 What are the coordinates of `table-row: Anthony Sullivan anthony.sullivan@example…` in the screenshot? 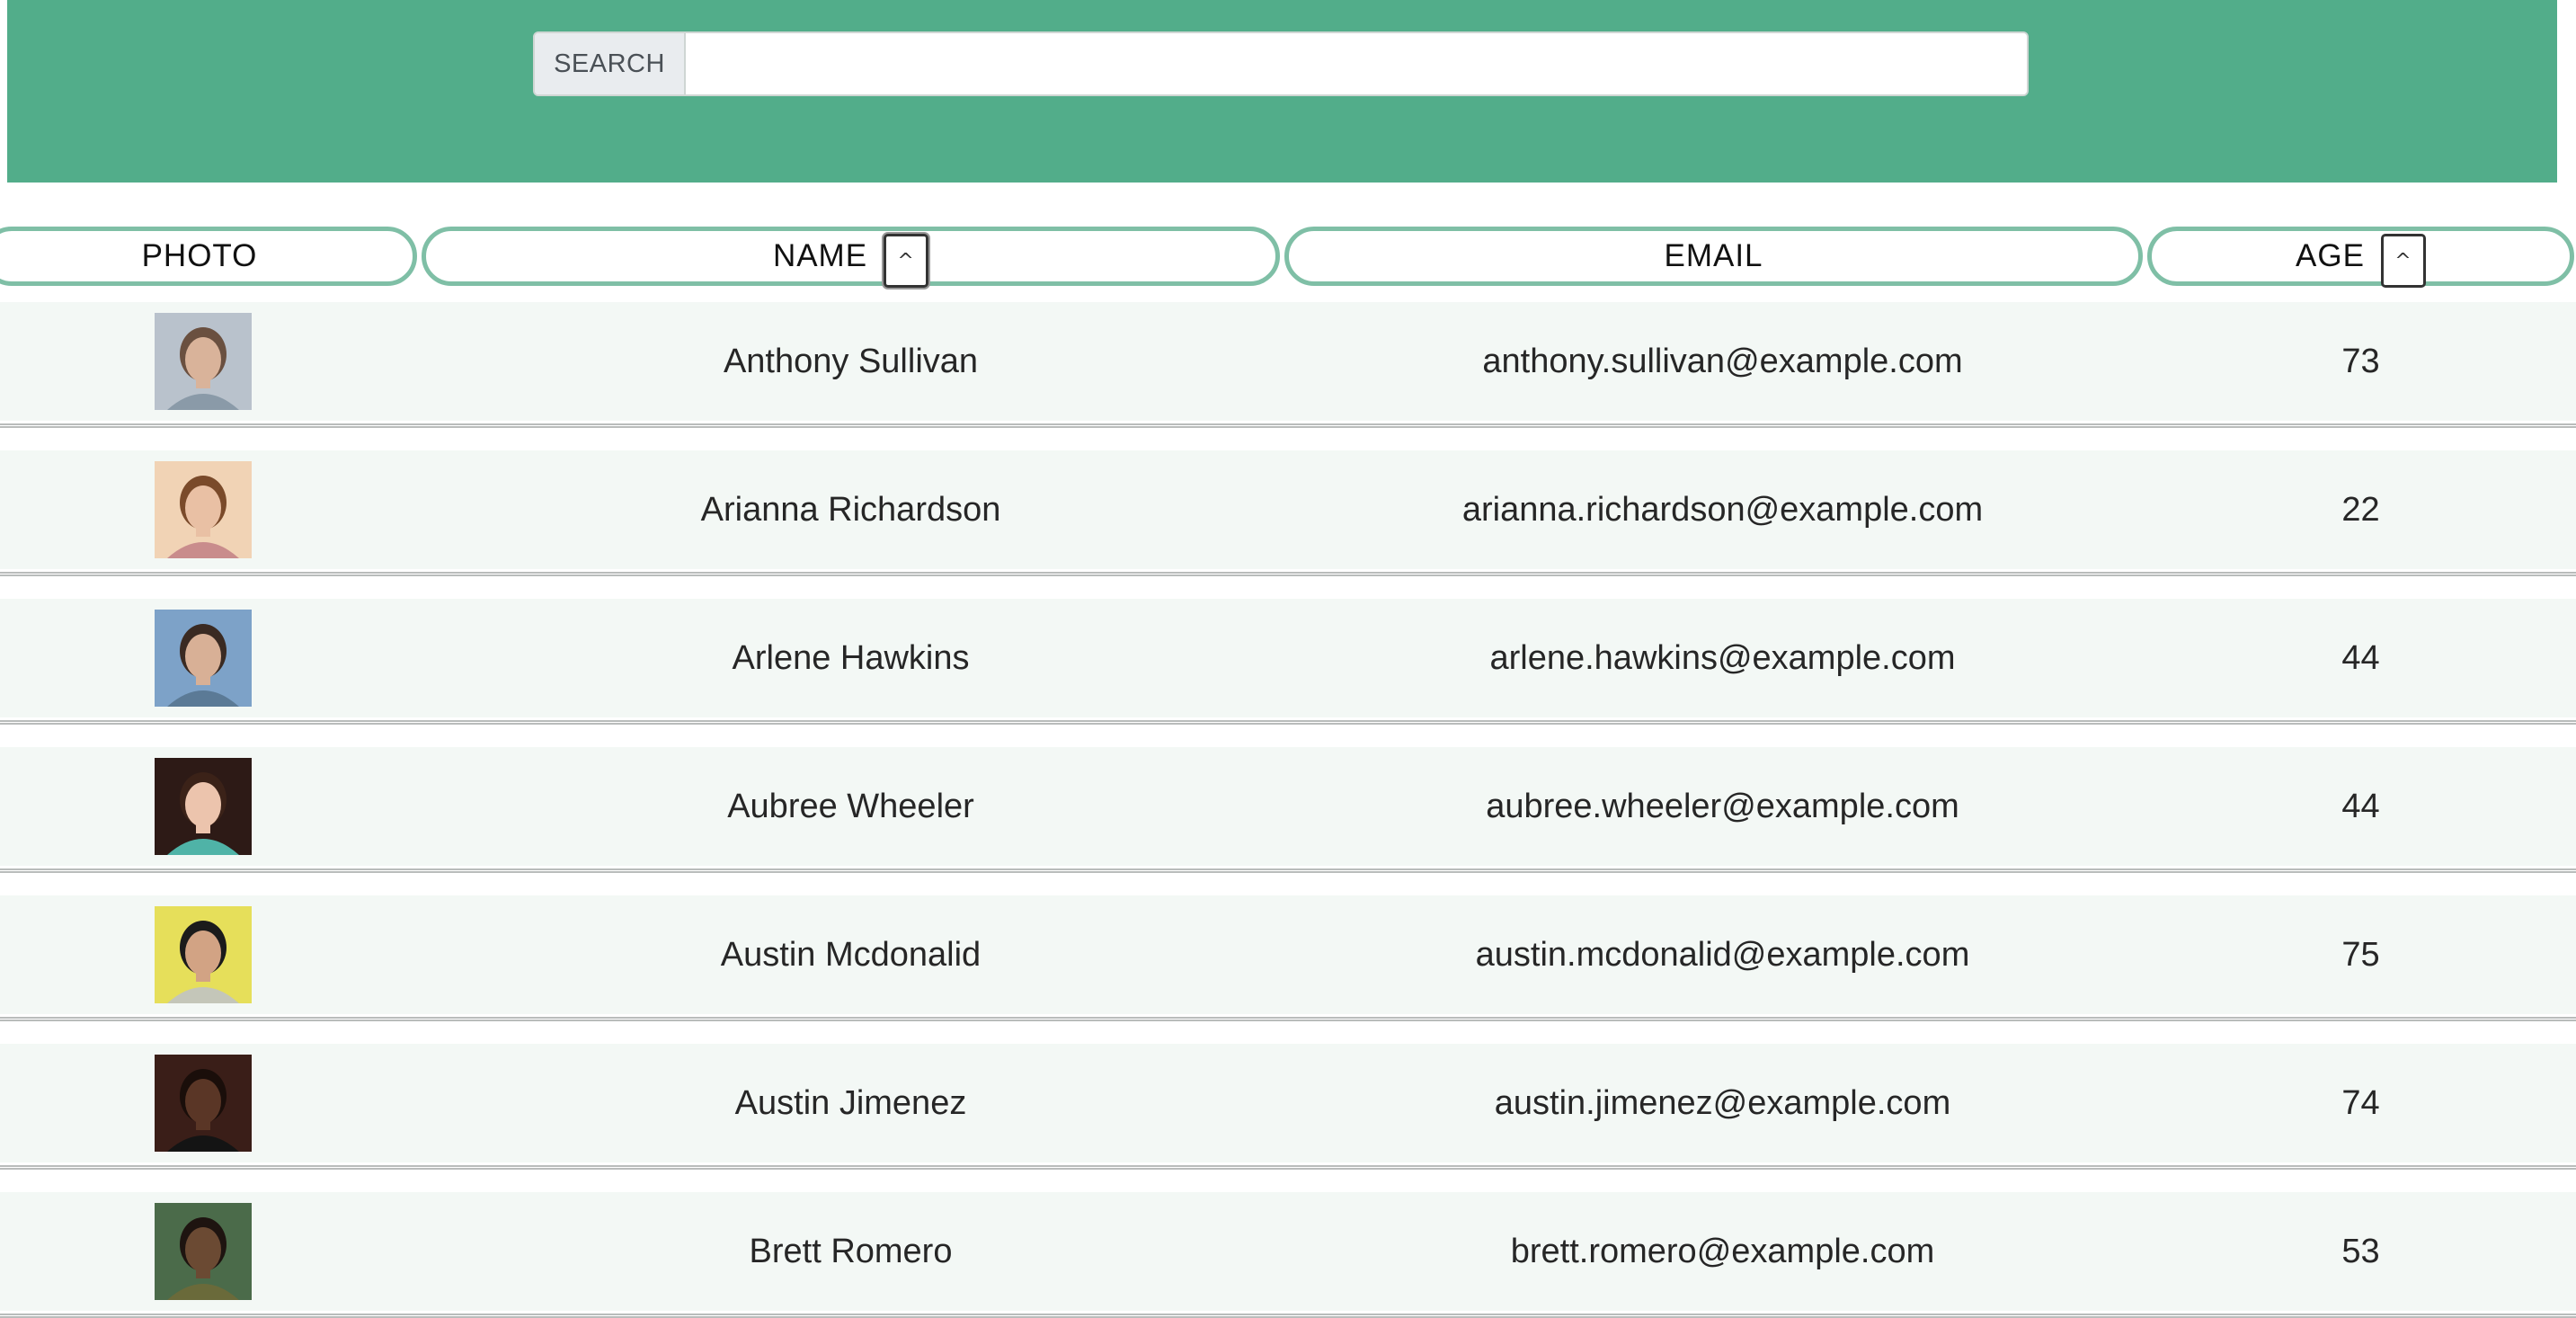 It's located at (1288, 361).